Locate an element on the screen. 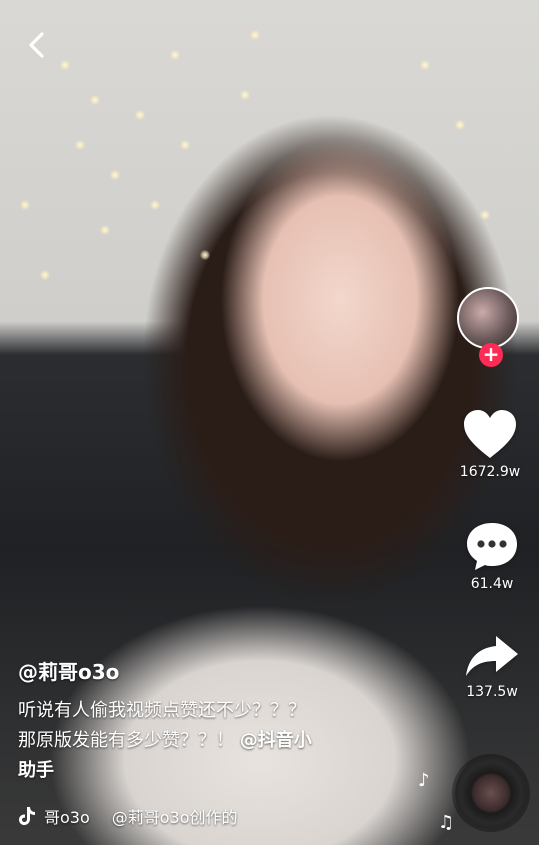 This screenshot has width=539, height=845. video-caption: 听说有人偷我视频点赞还不少？？？ 那原版发能有多少赞？？！ @抖音小 助手 is located at coordinates (208, 741).